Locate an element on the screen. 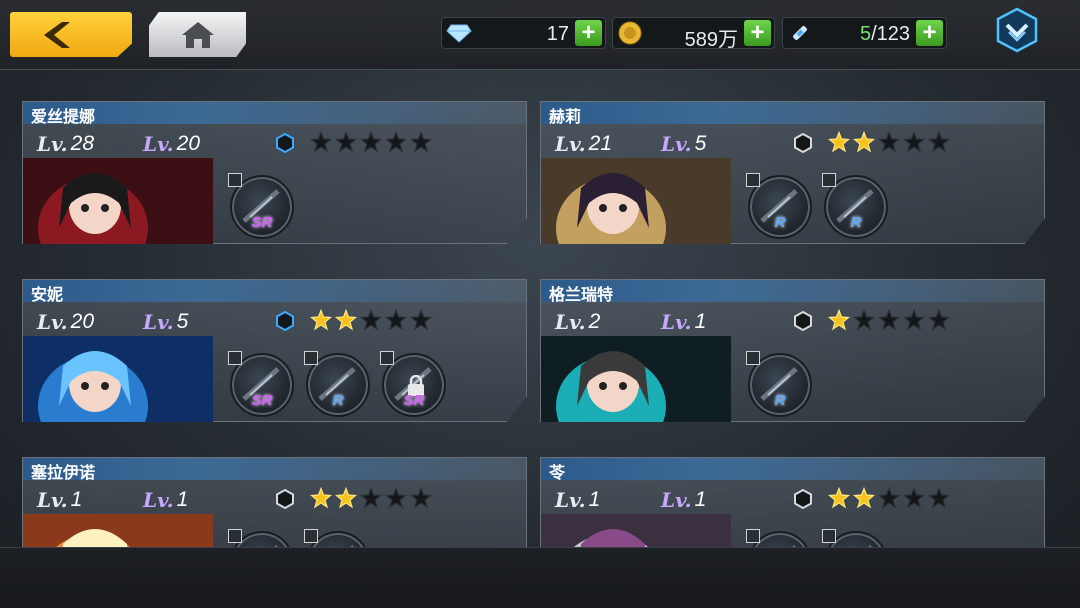 The width and height of the screenshot is (1080, 608). level-purple: Lv. 1 is located at coordinates (165, 498).